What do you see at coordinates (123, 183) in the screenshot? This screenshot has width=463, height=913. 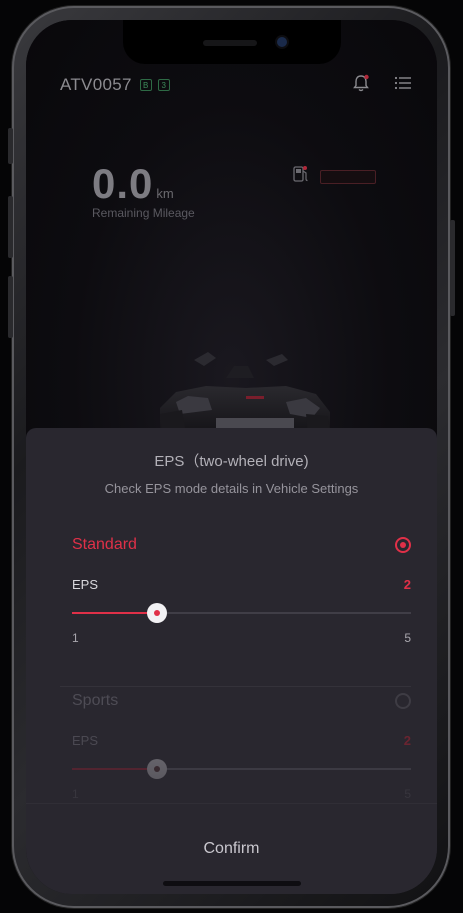 I see `mileage-value: 0.0` at bounding box center [123, 183].